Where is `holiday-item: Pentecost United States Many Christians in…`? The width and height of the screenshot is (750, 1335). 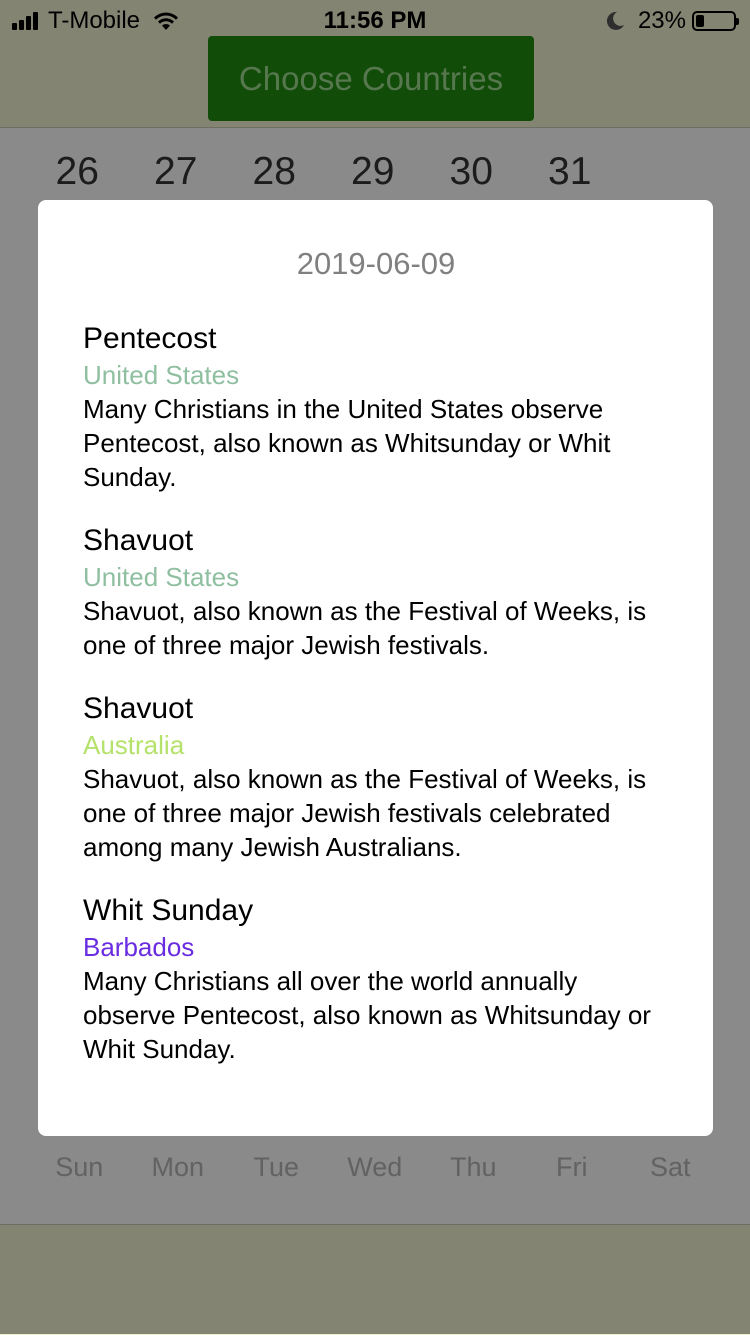 holiday-item: Pentecost United States Many Christians in… is located at coordinates (376, 407).